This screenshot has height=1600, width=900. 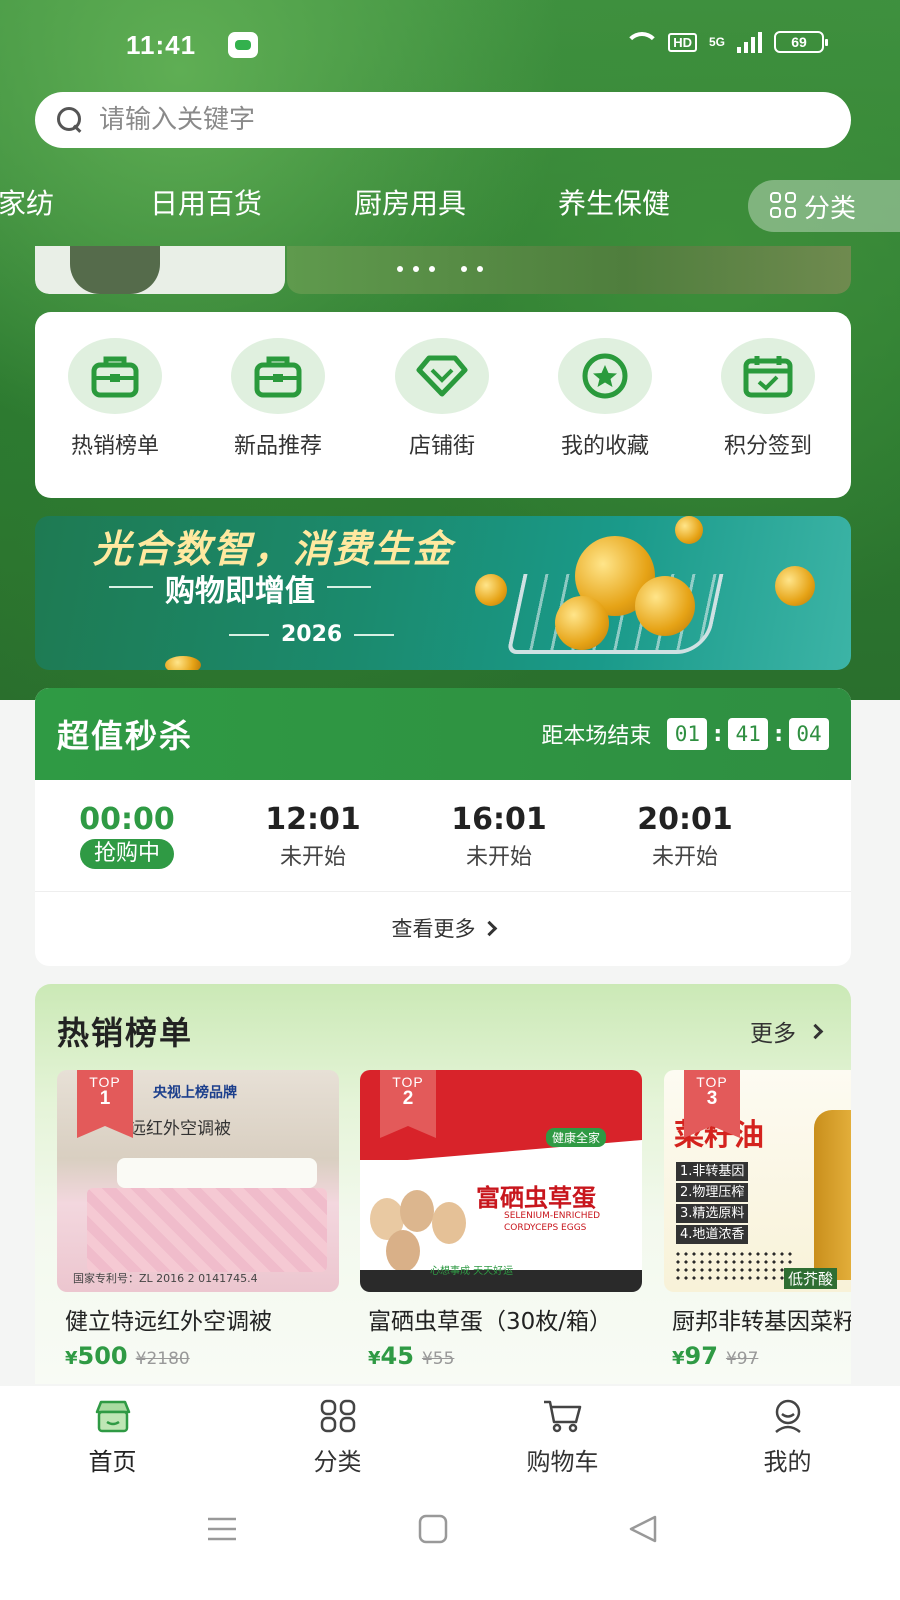 What do you see at coordinates (725, 42) in the screenshot?
I see `status-icons: HD 5G 69` at bounding box center [725, 42].